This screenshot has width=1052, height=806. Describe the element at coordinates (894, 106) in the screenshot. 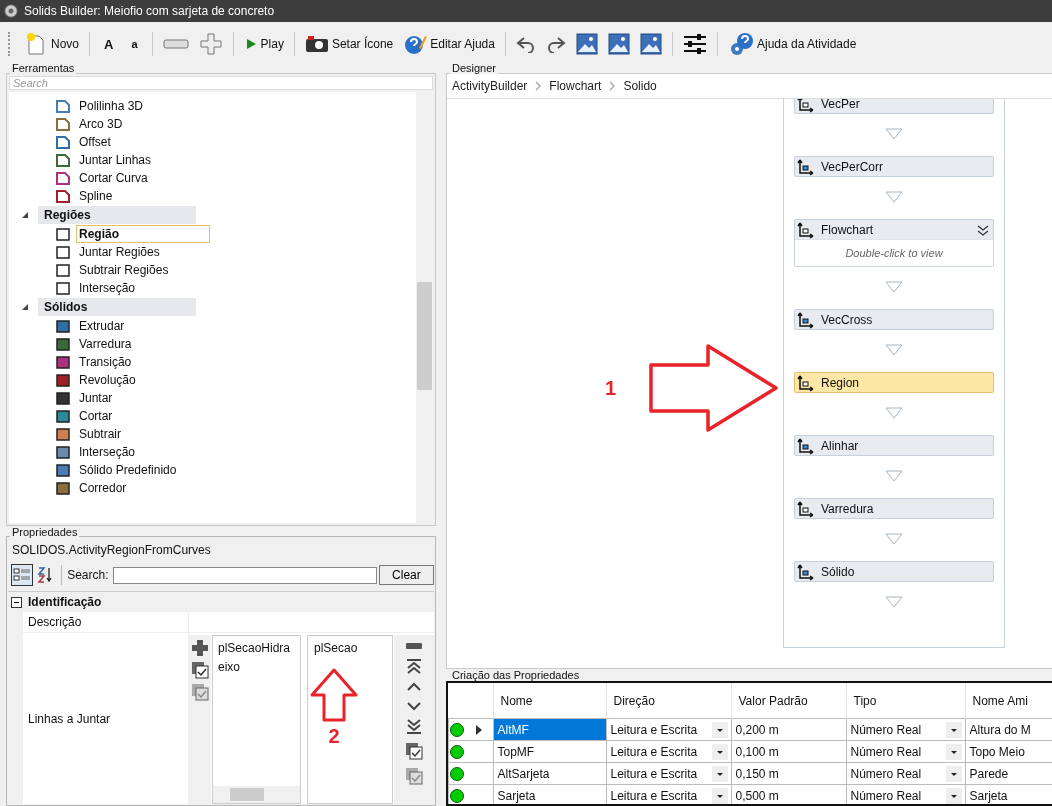

I see `activity-node: VecPer` at that location.